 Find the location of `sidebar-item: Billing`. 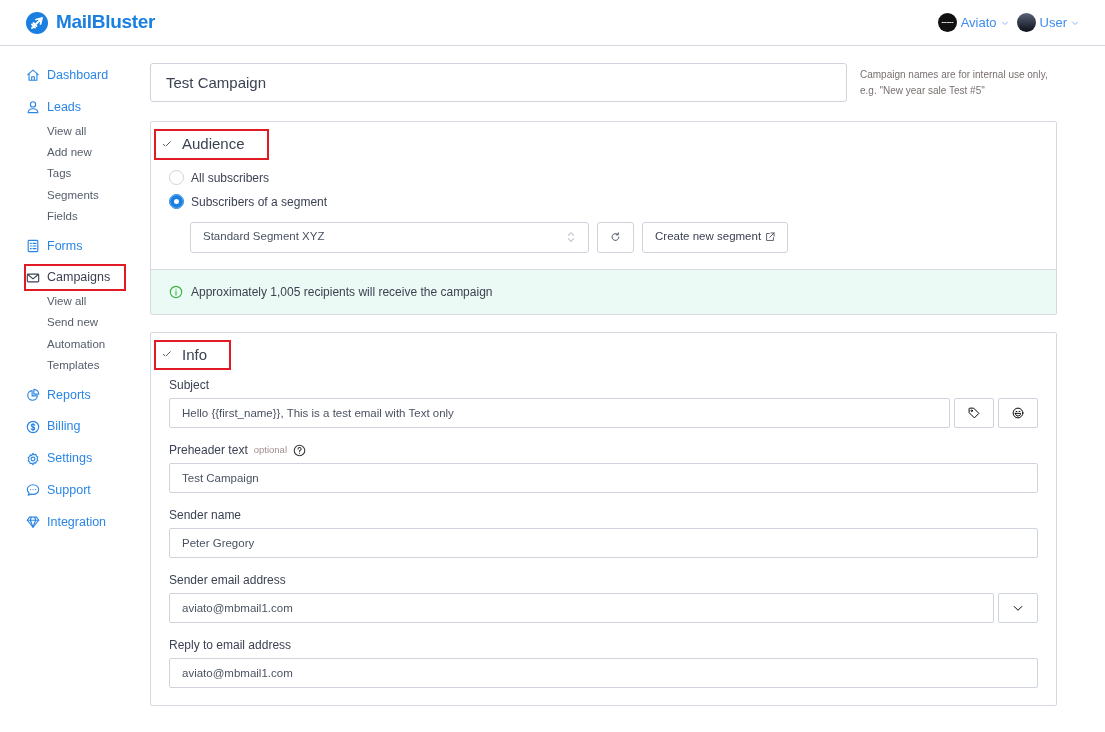

sidebar-item: Billing is located at coordinates (55, 427).